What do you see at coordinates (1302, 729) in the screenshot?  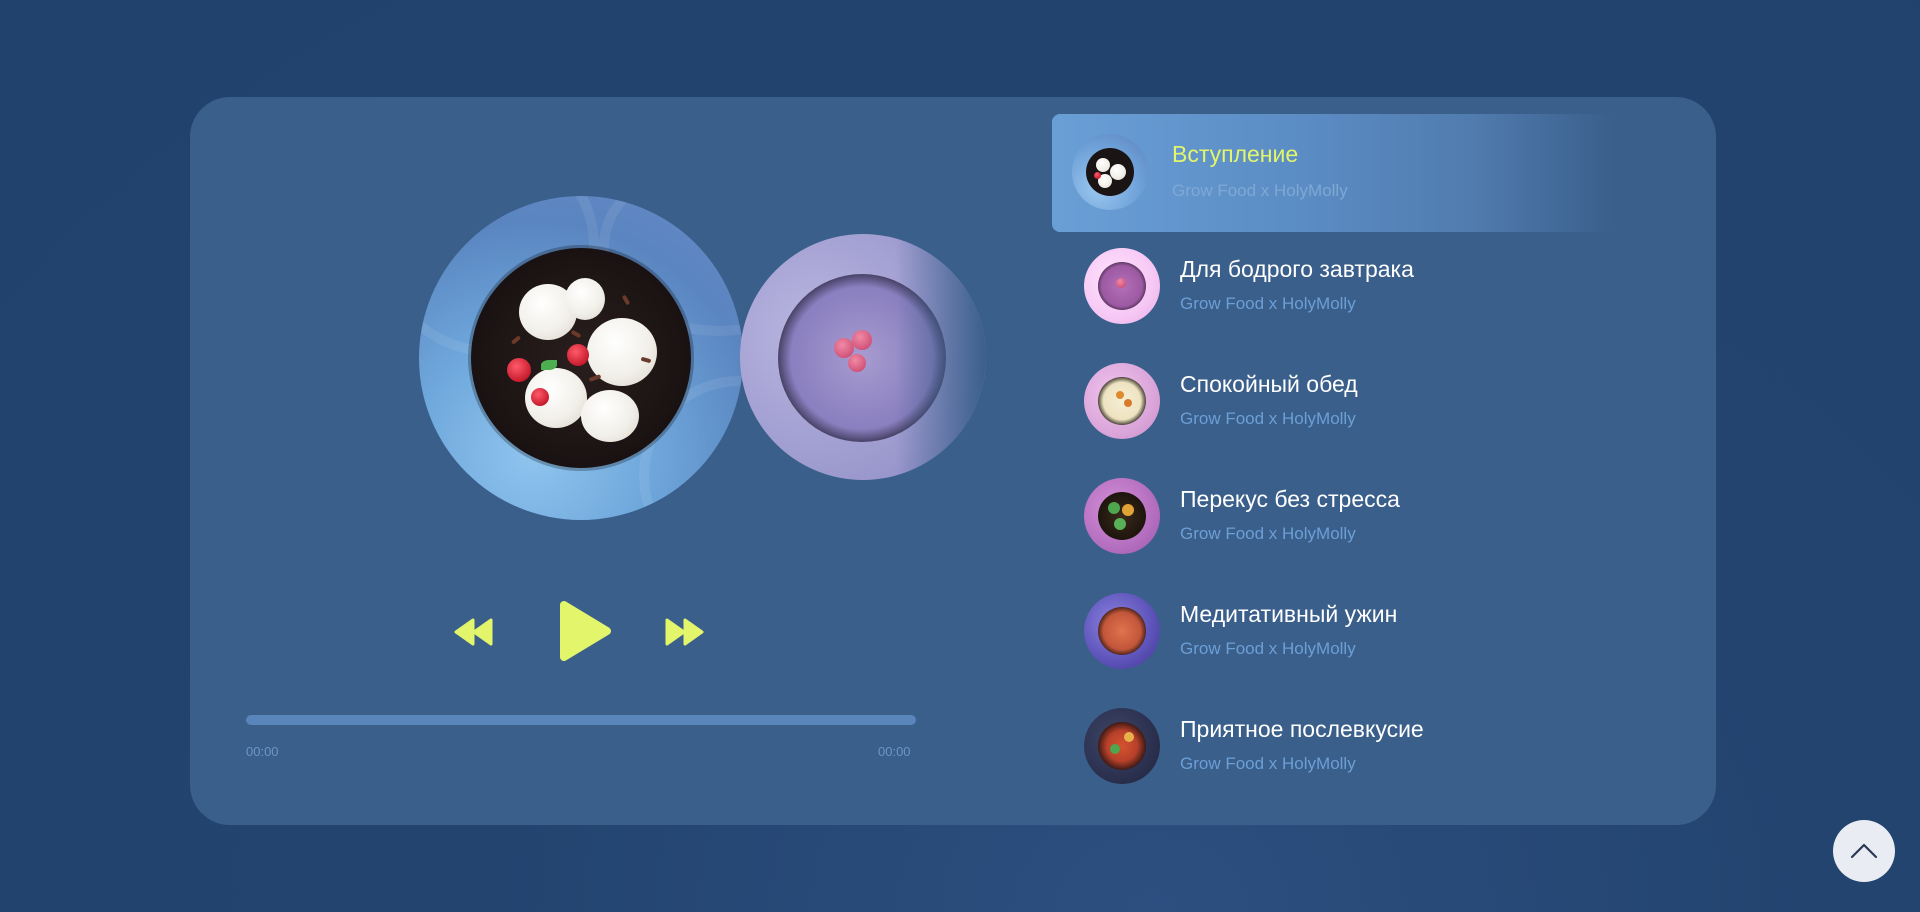 I see `track-title: Приятное послевкусие` at bounding box center [1302, 729].